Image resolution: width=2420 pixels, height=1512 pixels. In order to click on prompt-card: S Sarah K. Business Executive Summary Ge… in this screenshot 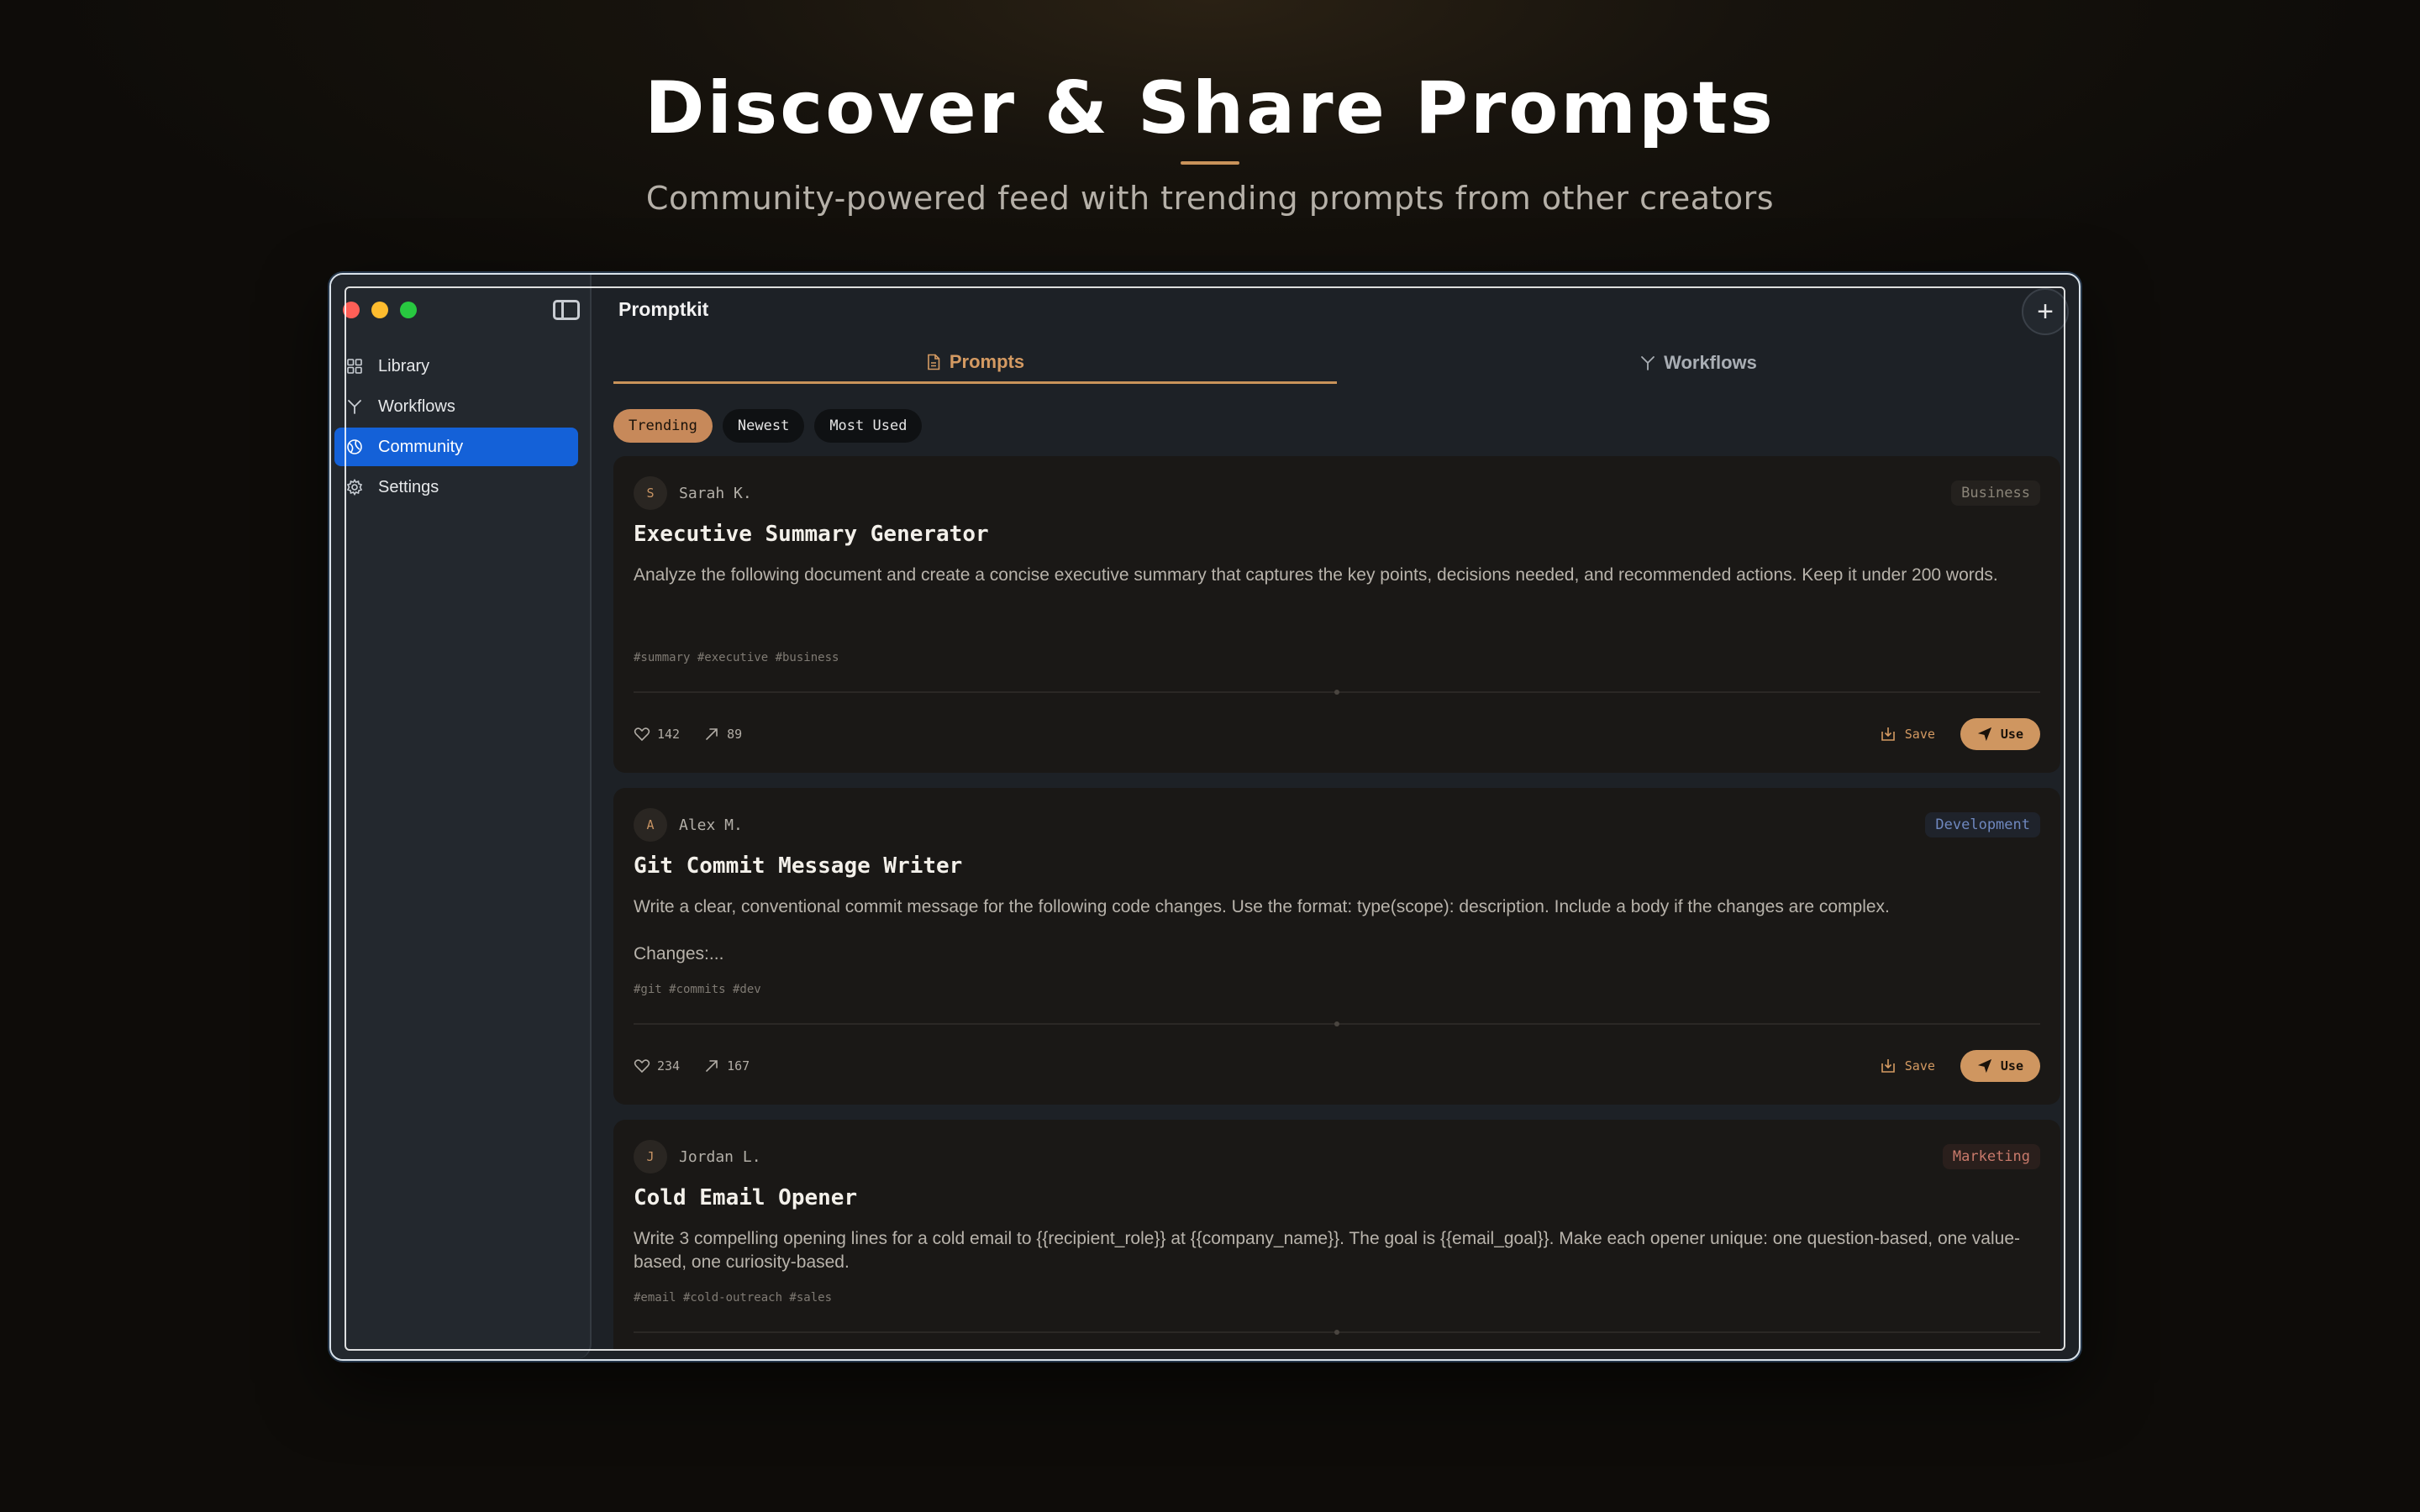, I will do `click(1336, 614)`.